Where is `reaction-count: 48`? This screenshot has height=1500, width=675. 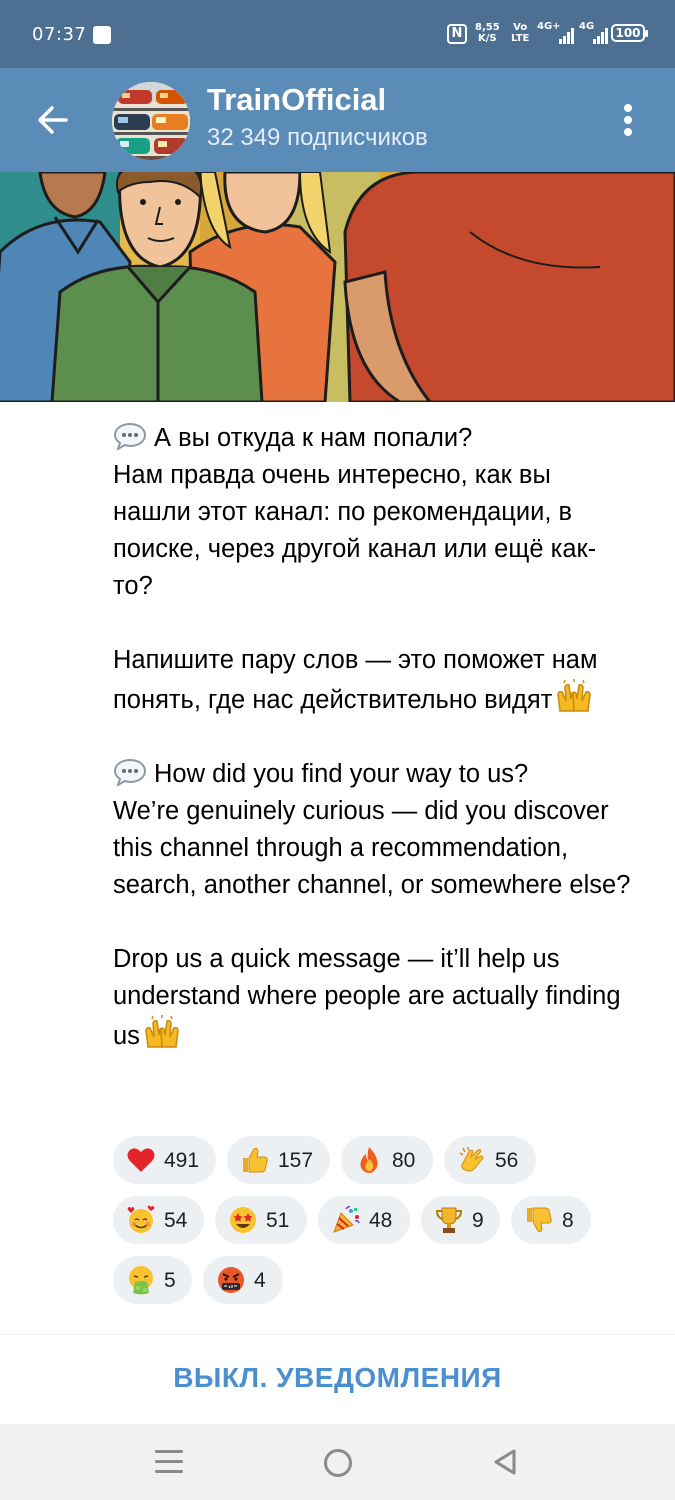
reaction-count: 48 is located at coordinates (381, 1220).